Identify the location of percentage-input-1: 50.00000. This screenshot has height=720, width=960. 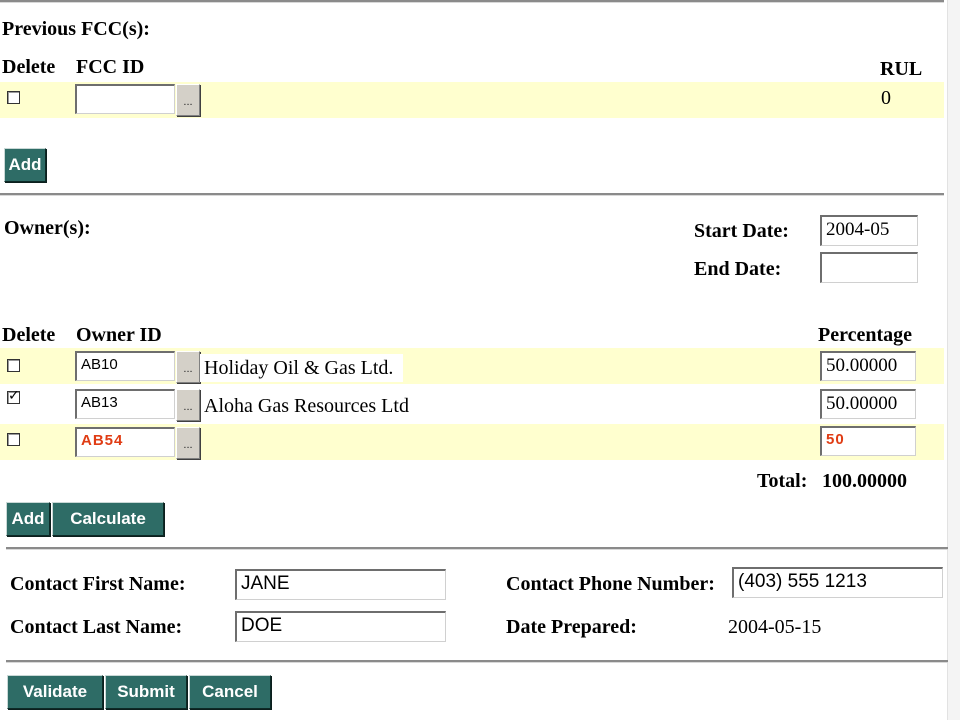
(868, 366).